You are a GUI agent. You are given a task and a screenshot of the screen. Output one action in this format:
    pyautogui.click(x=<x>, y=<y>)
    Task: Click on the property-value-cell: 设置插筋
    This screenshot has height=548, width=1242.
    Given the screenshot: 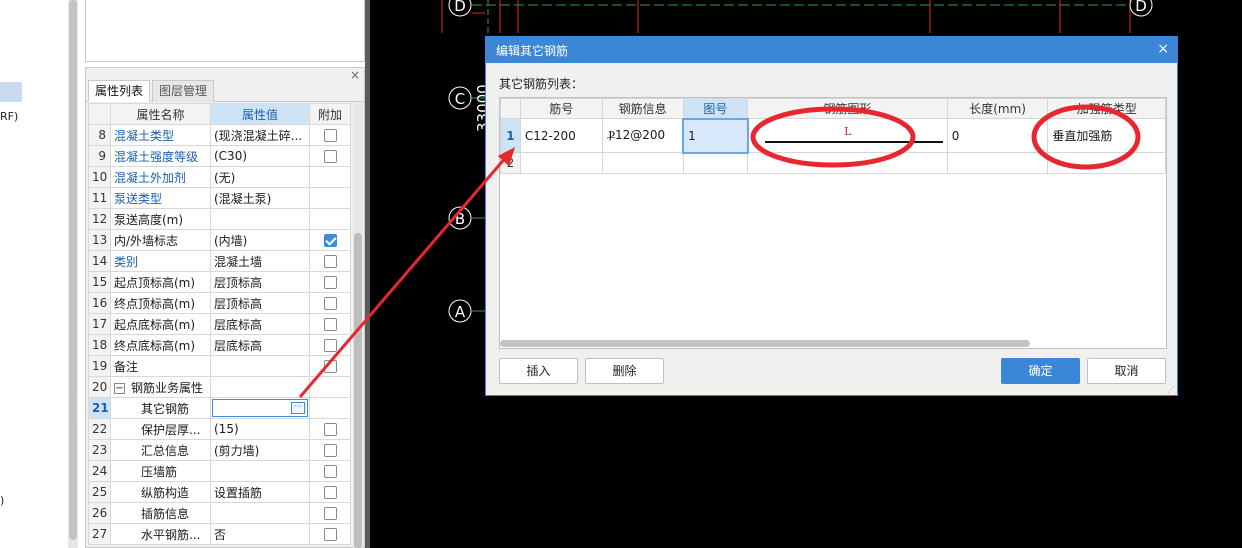 What is the action you would take?
    pyautogui.click(x=260, y=492)
    